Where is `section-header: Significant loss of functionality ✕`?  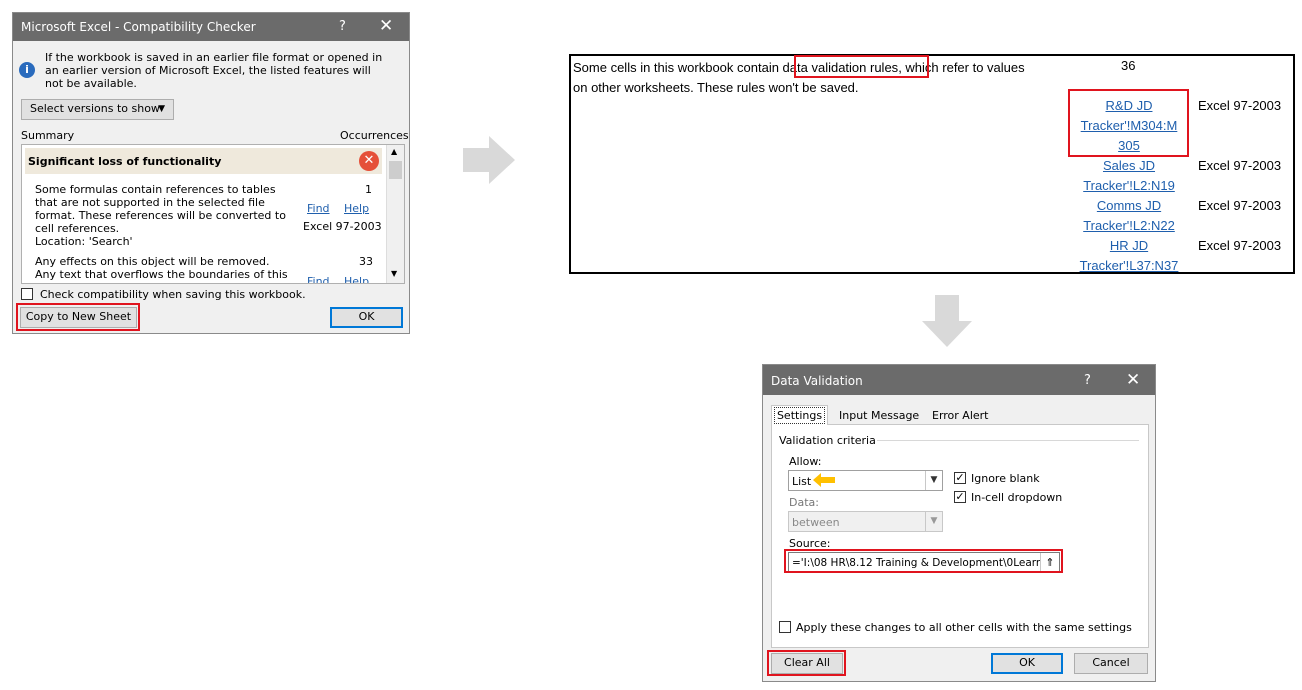
section-header: Significant loss of functionality ✕ is located at coordinates (203, 161).